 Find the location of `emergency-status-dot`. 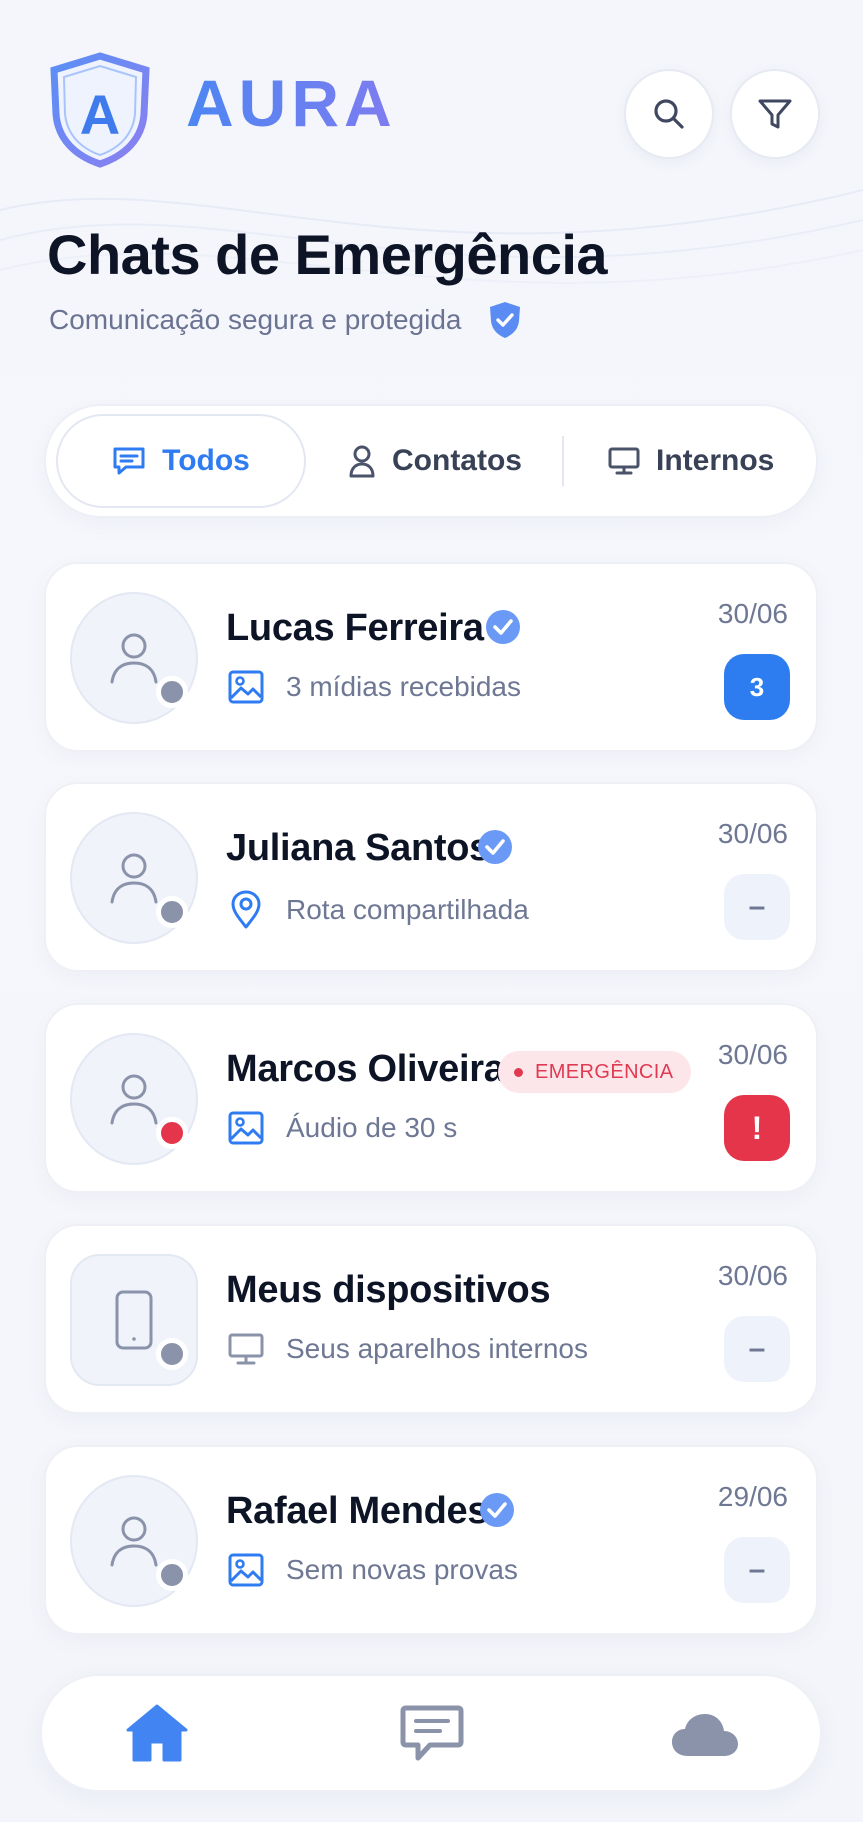

emergency-status-dot is located at coordinates (172, 1133).